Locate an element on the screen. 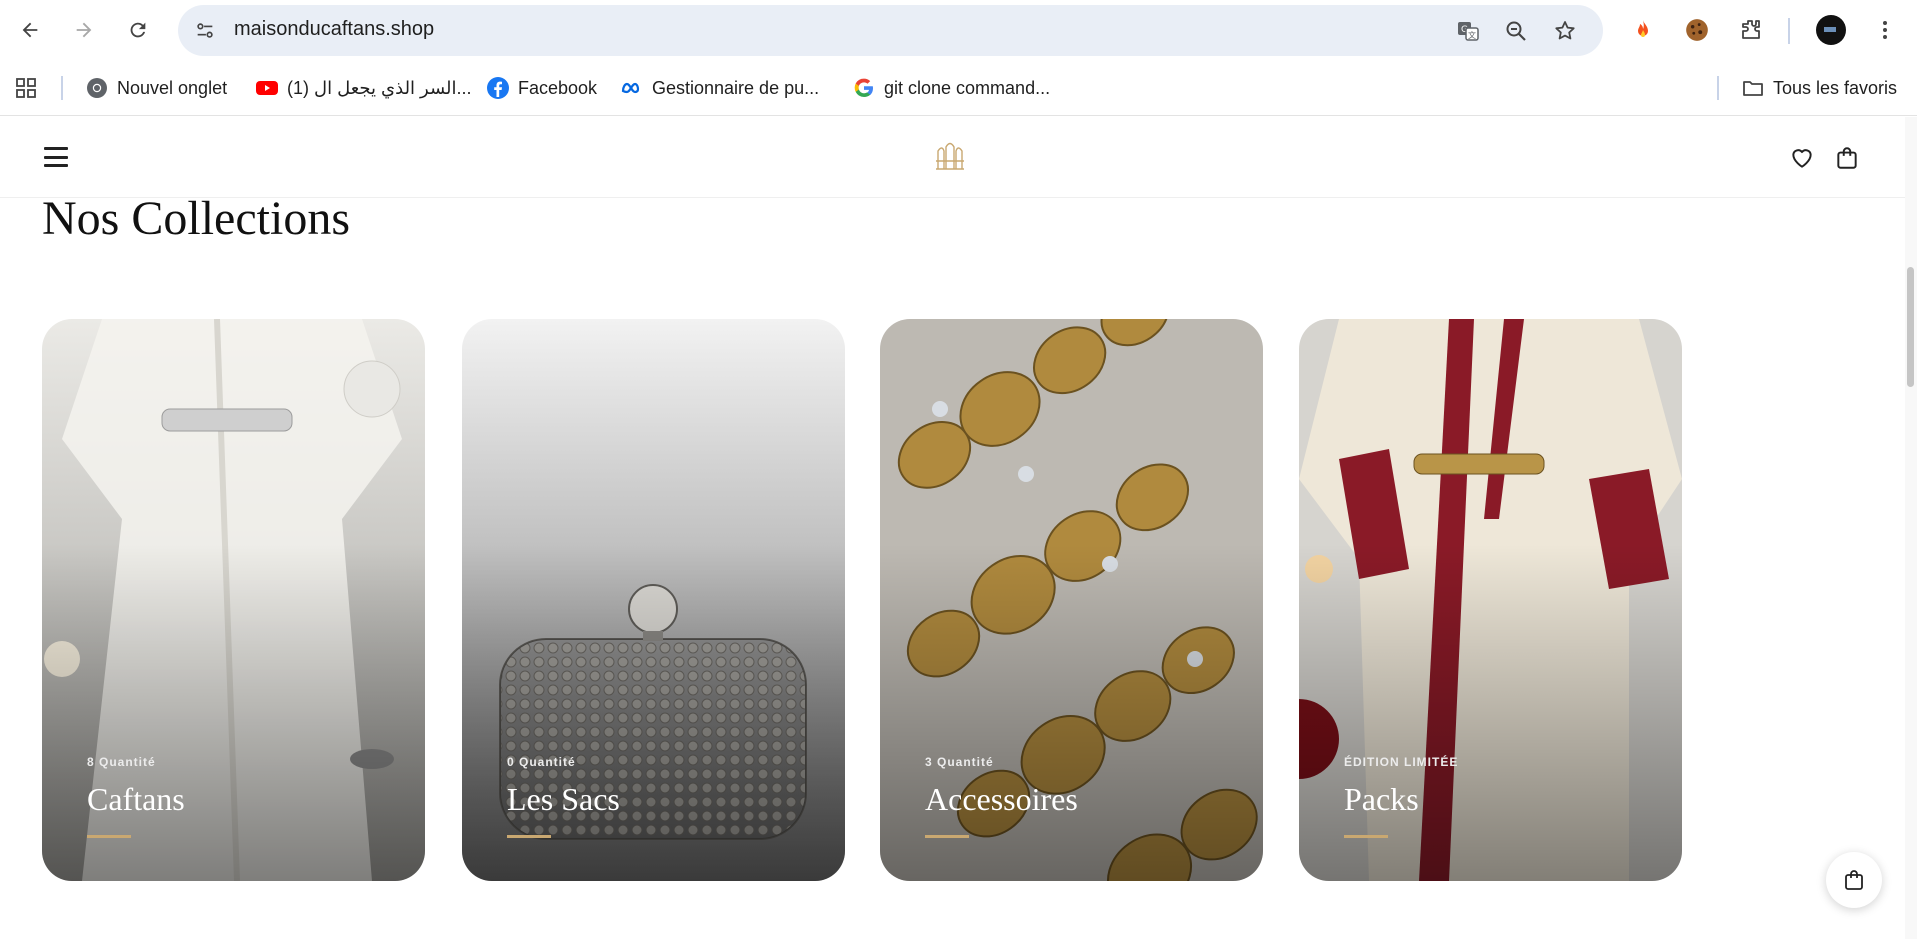  meta-icon is located at coordinates (630, 88).